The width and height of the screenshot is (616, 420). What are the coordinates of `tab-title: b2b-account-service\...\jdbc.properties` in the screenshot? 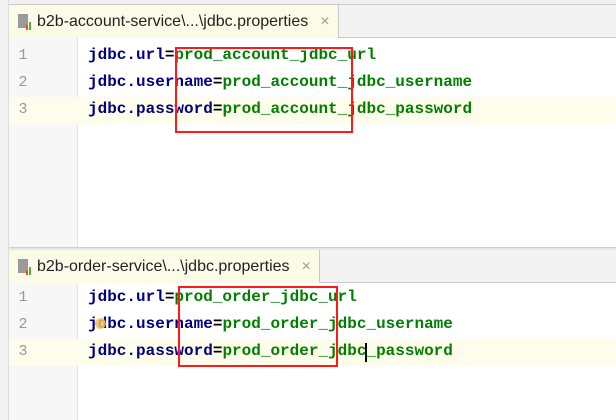 It's located at (173, 21).